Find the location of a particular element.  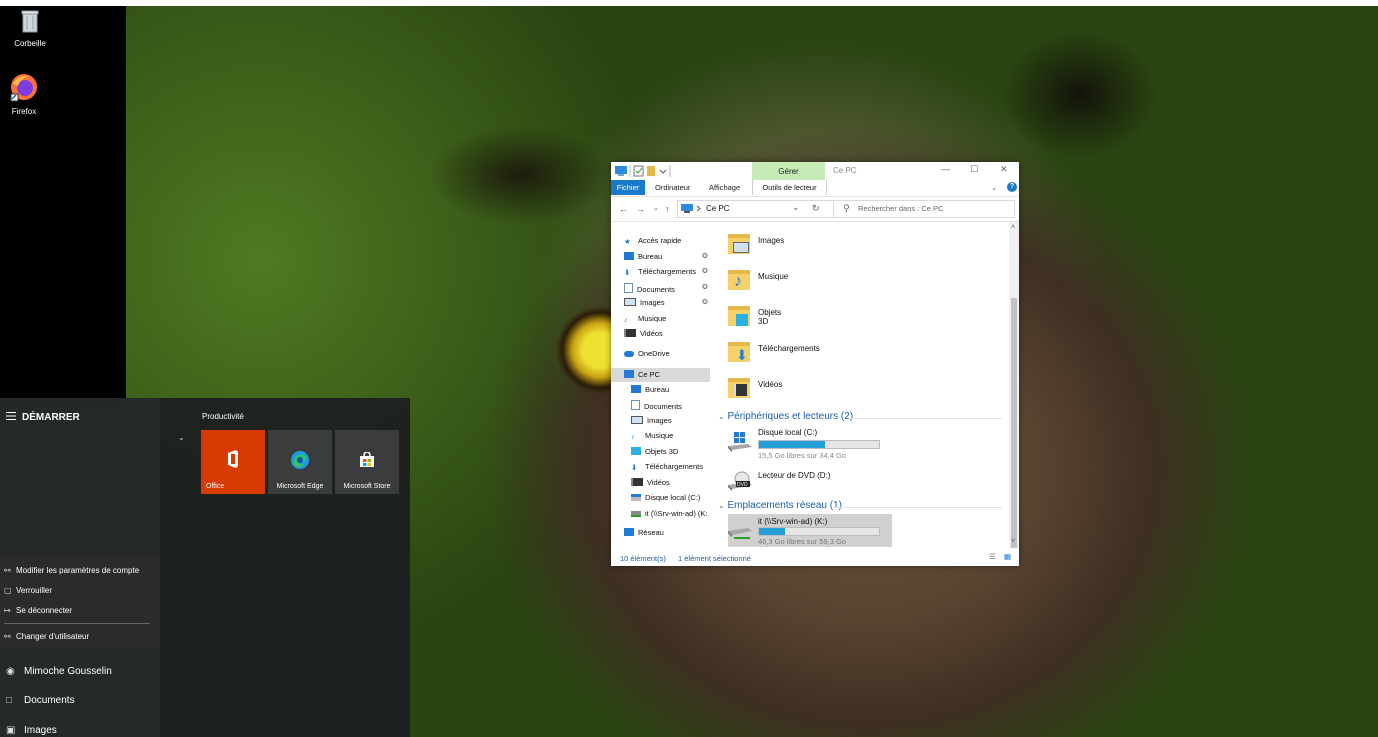

nav-pc-images: Images is located at coordinates (651, 423).